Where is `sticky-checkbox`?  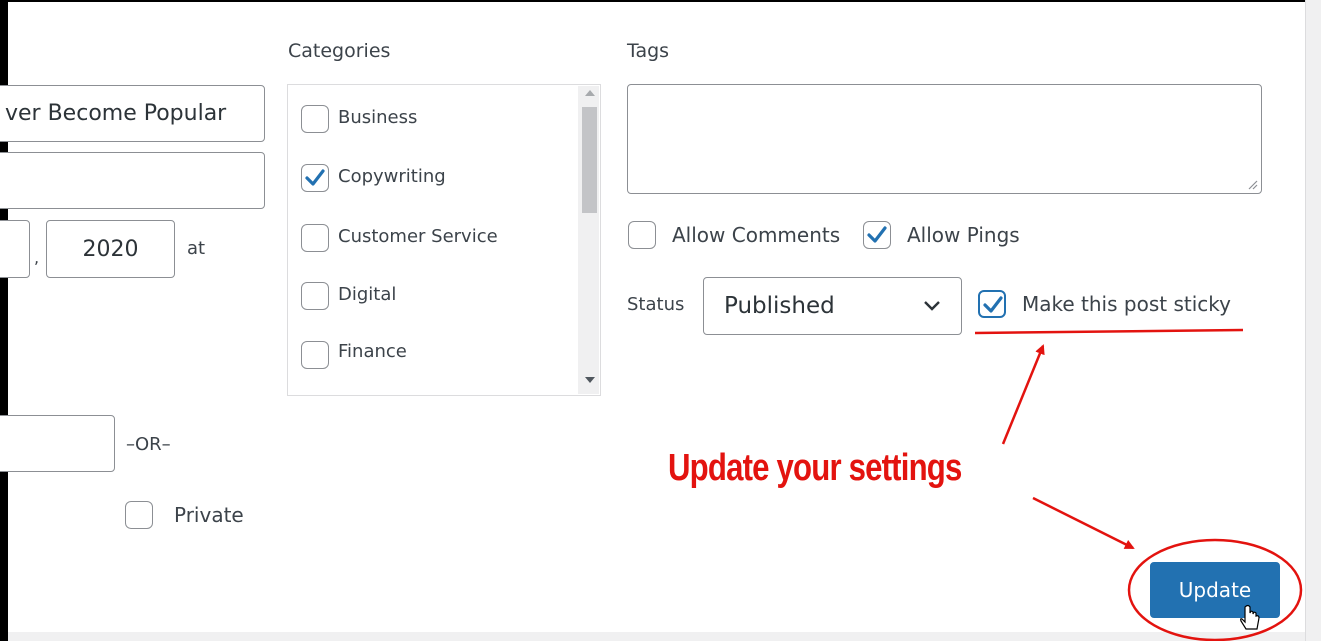
sticky-checkbox is located at coordinates (992, 304).